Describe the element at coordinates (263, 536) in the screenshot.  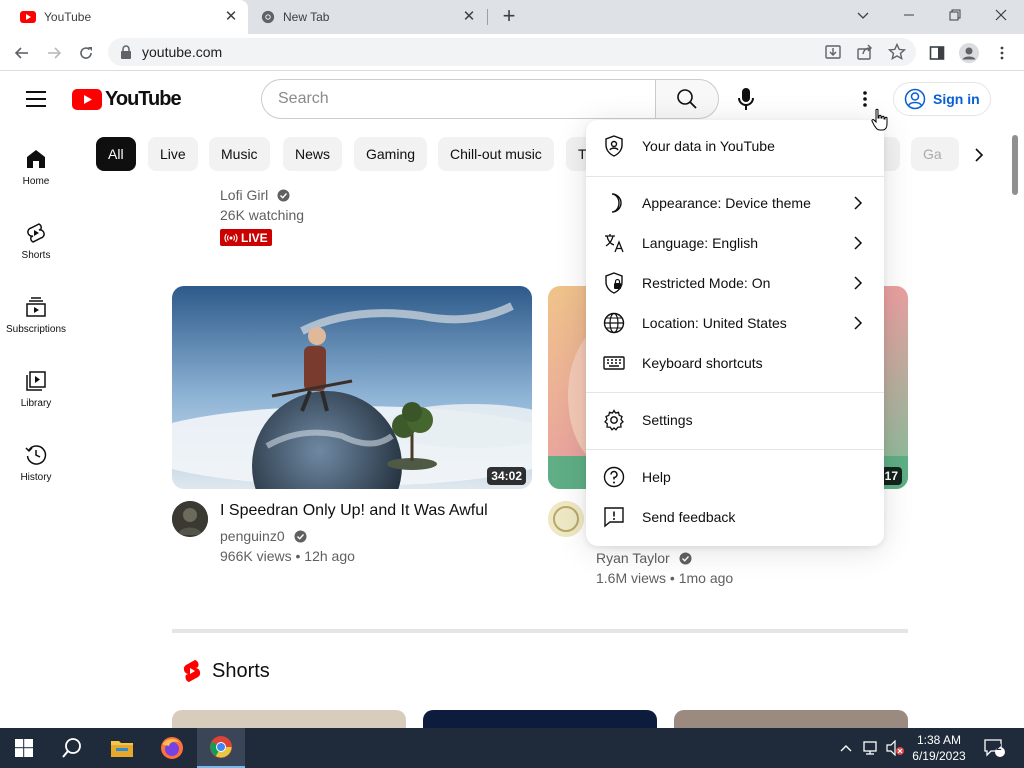
I see `video-channel: penguinz0` at that location.